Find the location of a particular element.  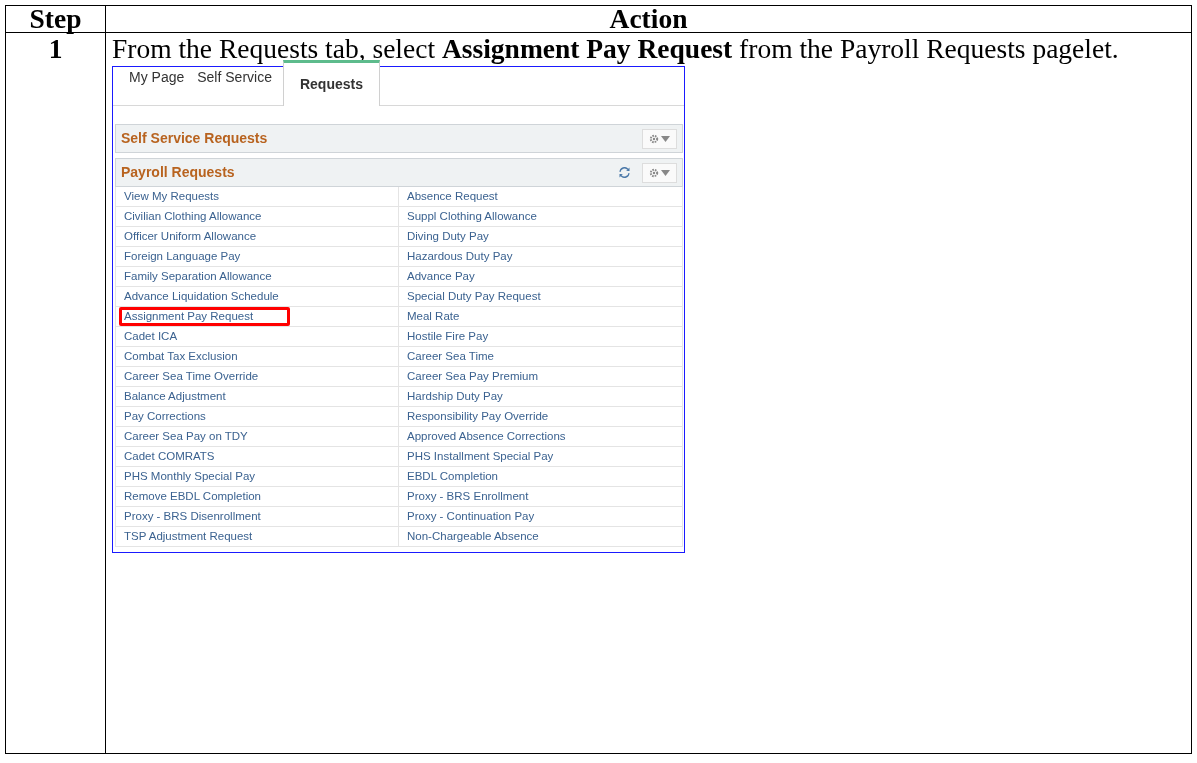

pagelet-title: Self Service Requests is located at coordinates (195, 138).